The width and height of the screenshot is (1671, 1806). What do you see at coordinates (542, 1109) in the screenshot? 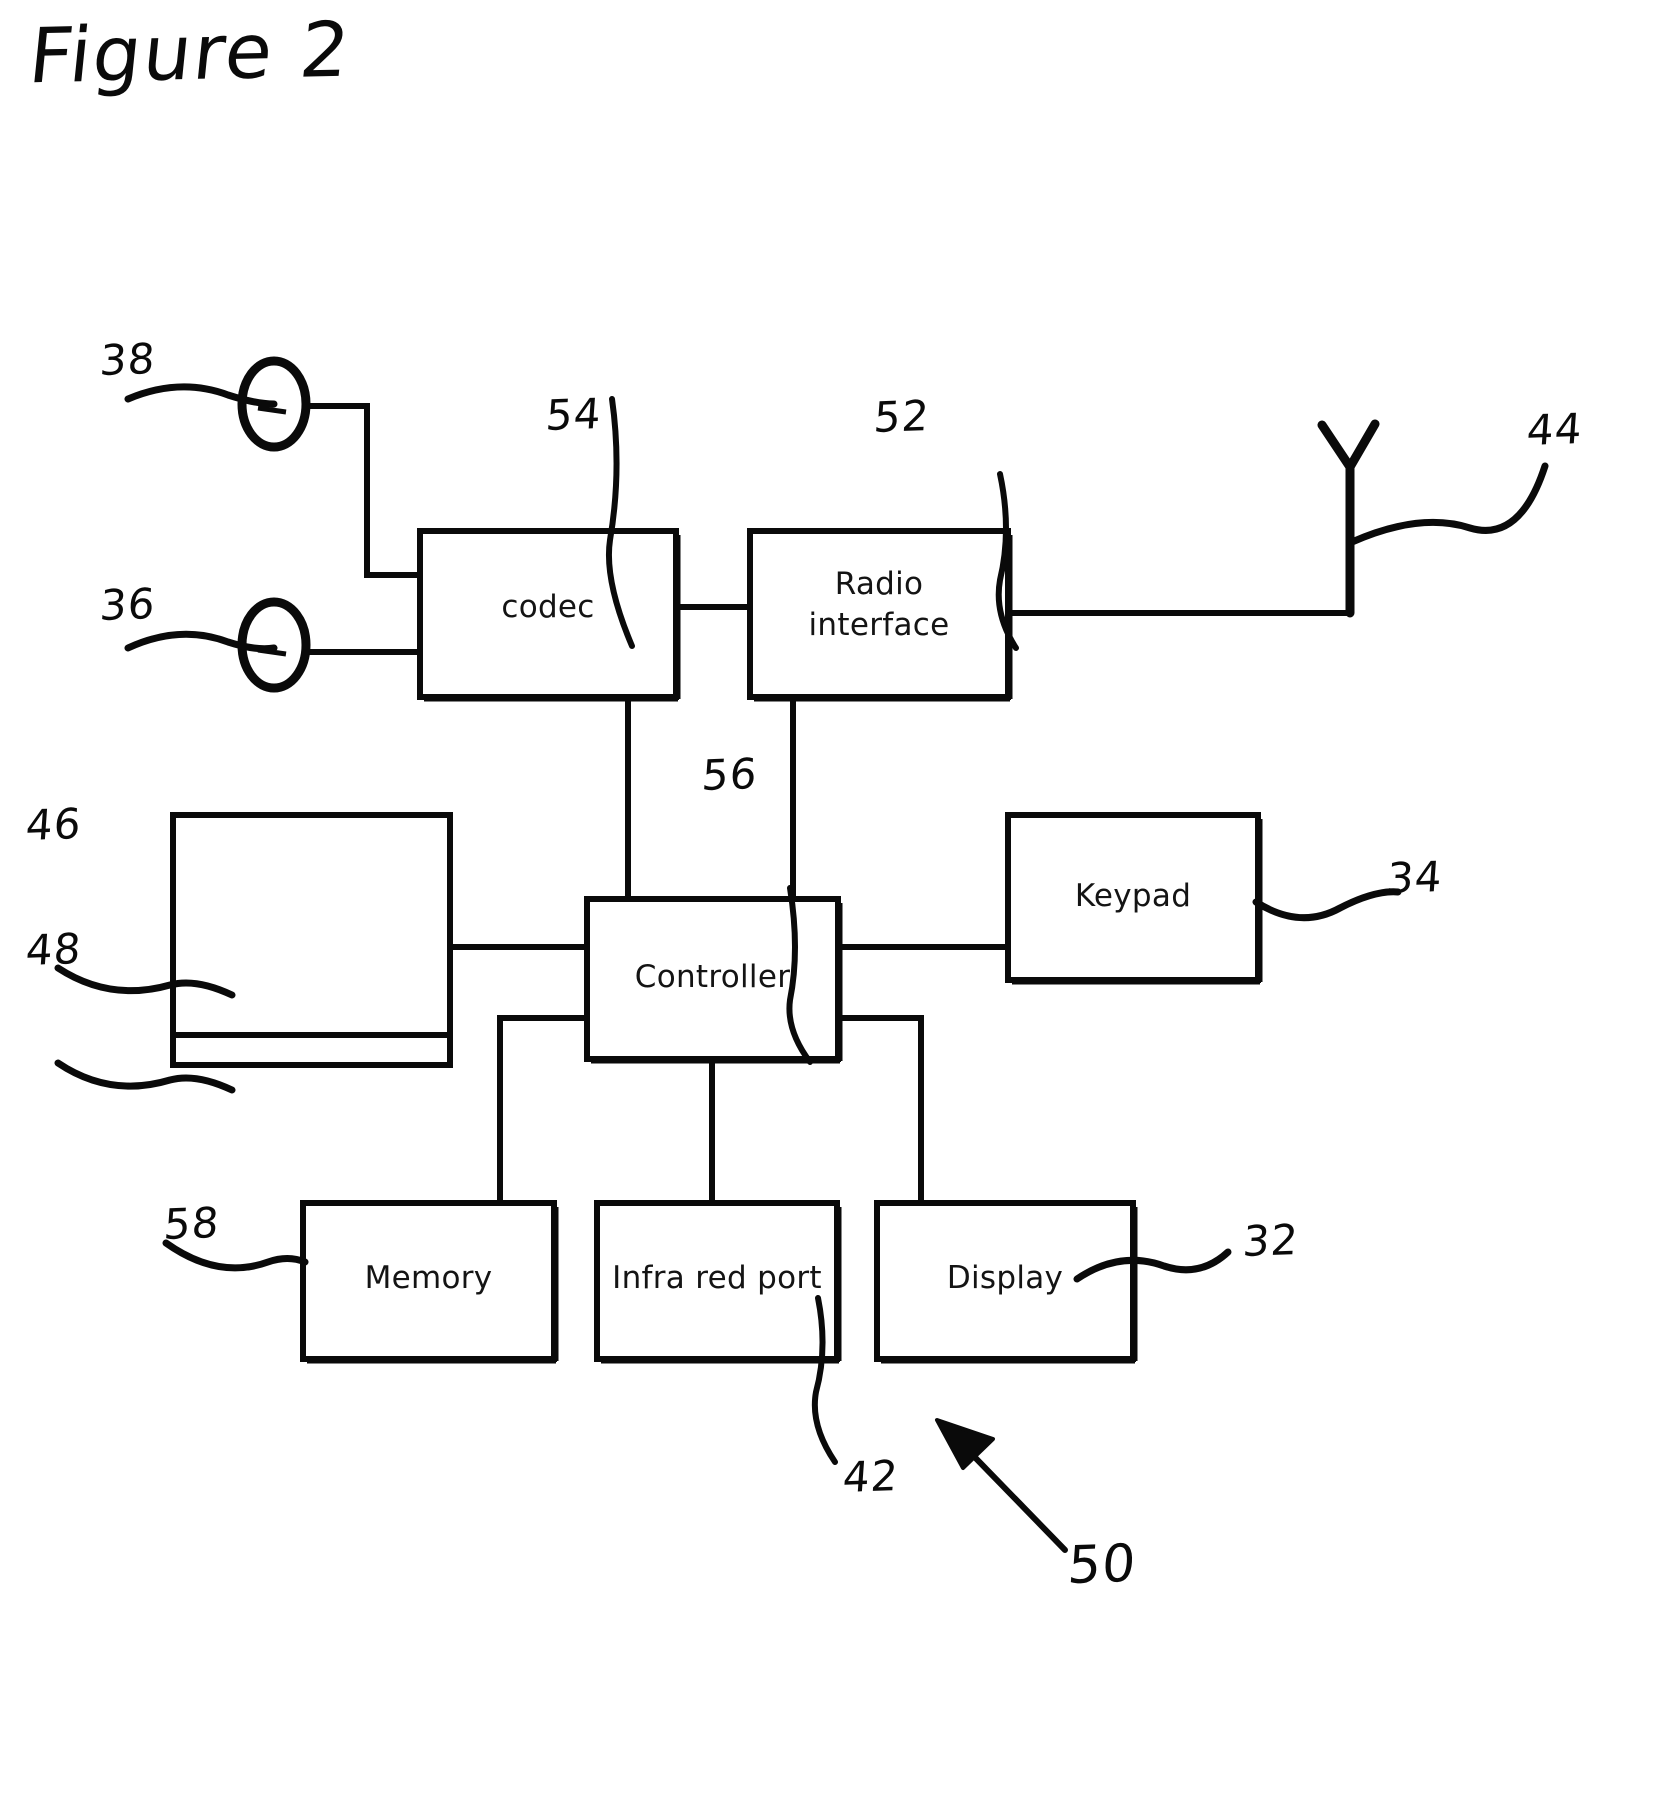
I see `wire-controller-to-memory` at bounding box center [542, 1109].